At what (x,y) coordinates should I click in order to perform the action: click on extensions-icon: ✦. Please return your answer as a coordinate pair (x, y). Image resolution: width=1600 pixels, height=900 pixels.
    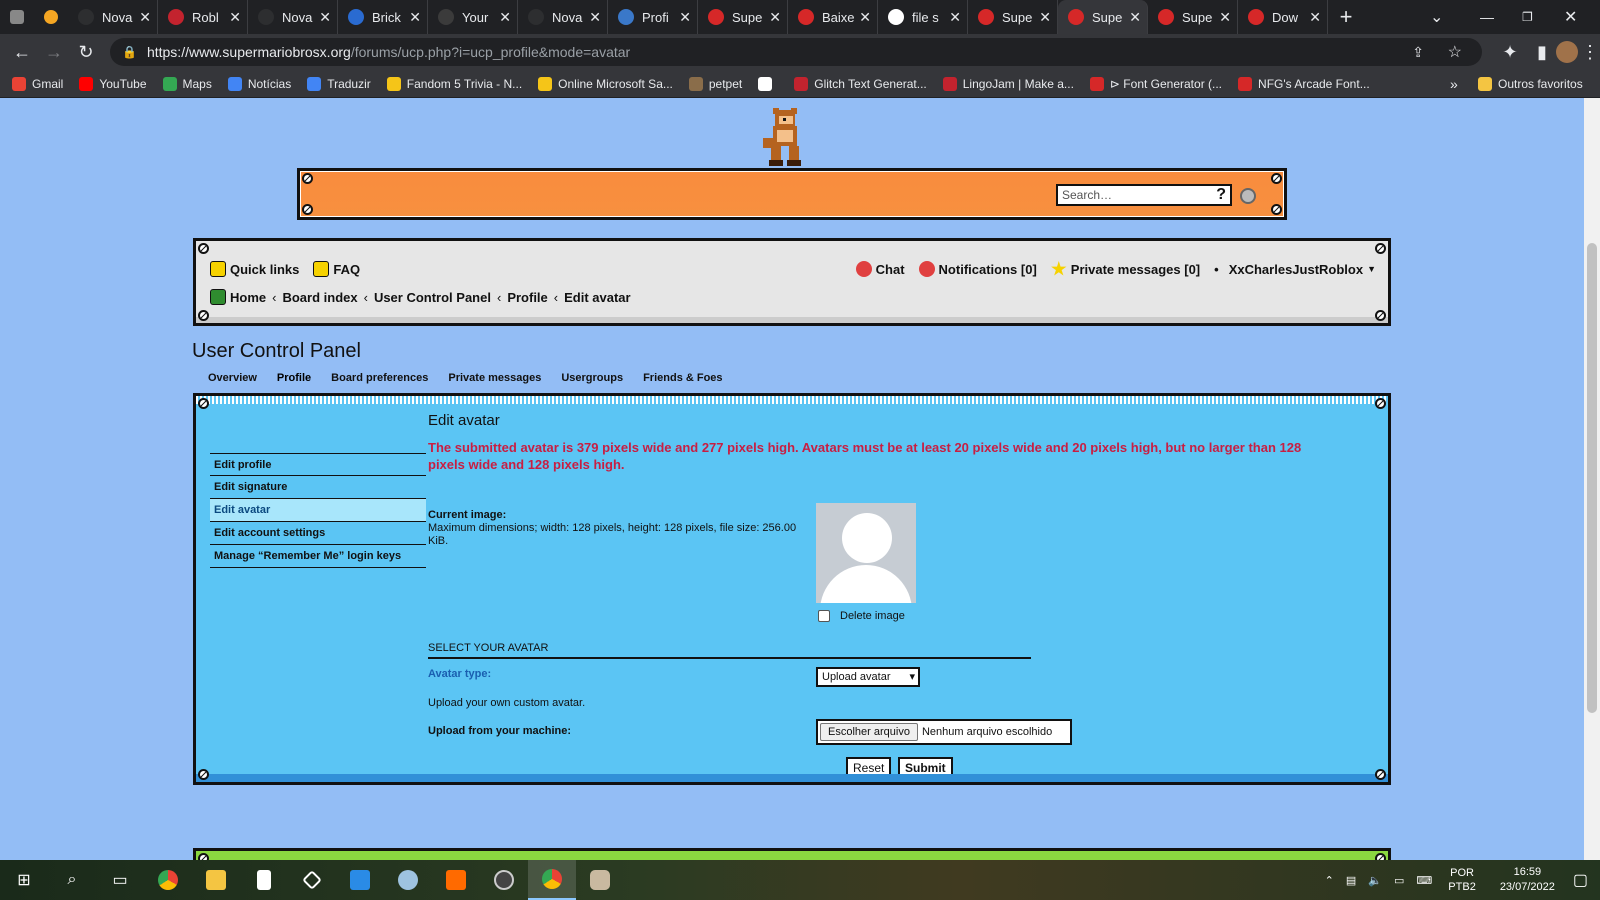
    Looking at the image, I should click on (1510, 52).